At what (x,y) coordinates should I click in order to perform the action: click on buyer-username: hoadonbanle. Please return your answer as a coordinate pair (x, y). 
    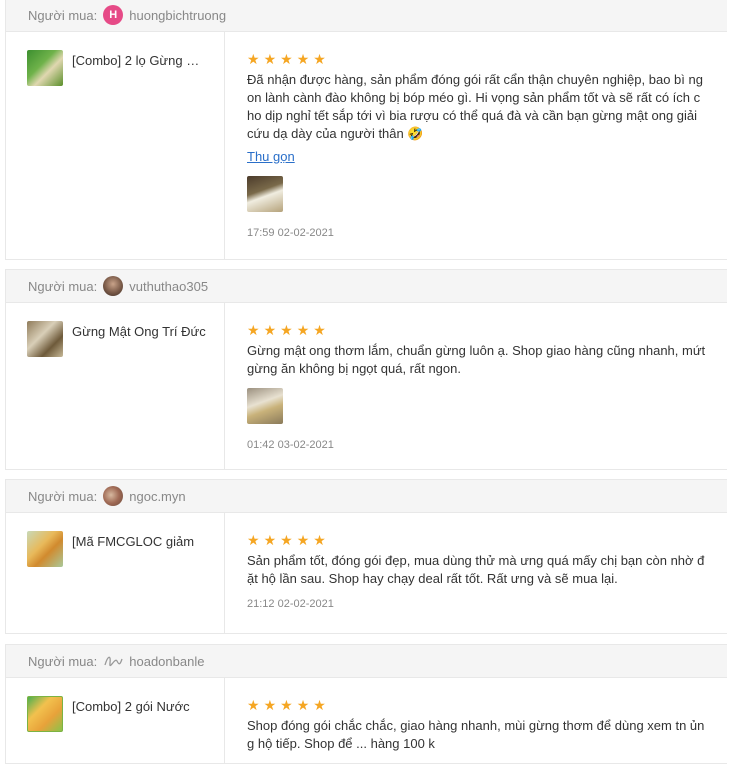
    Looking at the image, I should click on (166, 661).